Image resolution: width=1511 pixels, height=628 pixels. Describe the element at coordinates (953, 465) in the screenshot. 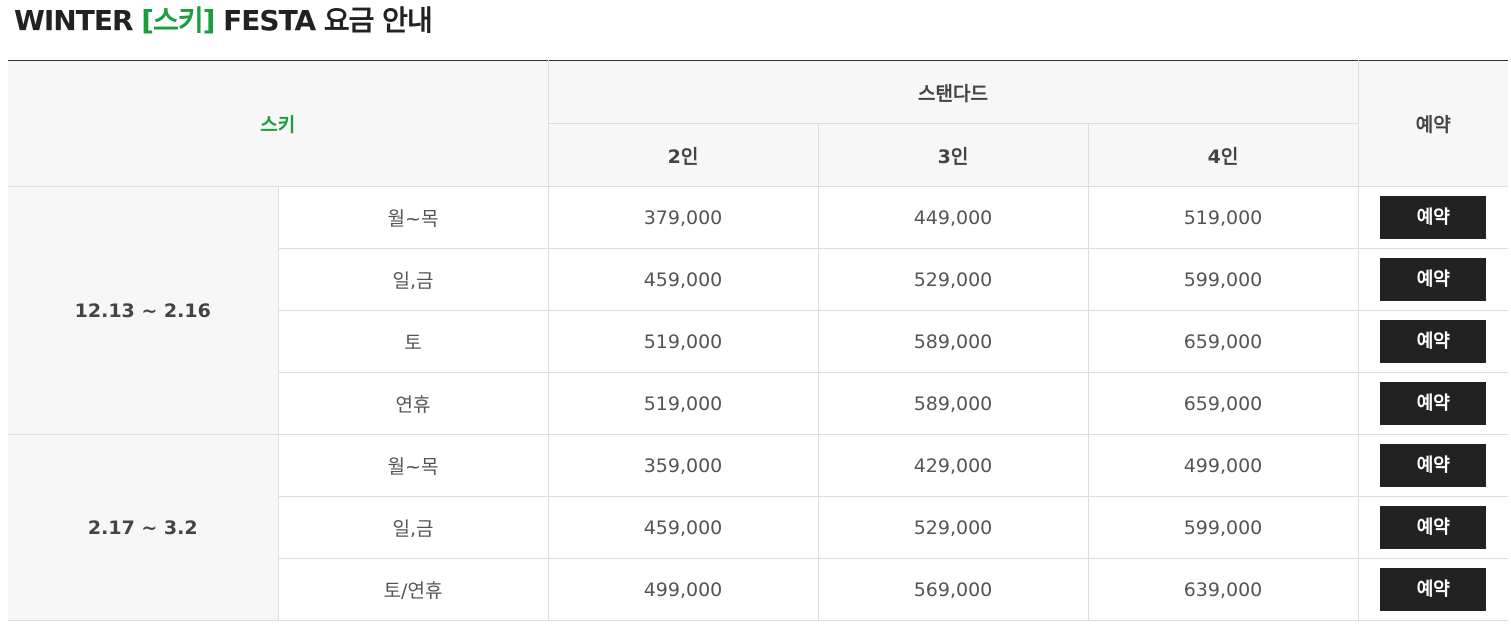

I see `price-3-persons: 429,000` at that location.